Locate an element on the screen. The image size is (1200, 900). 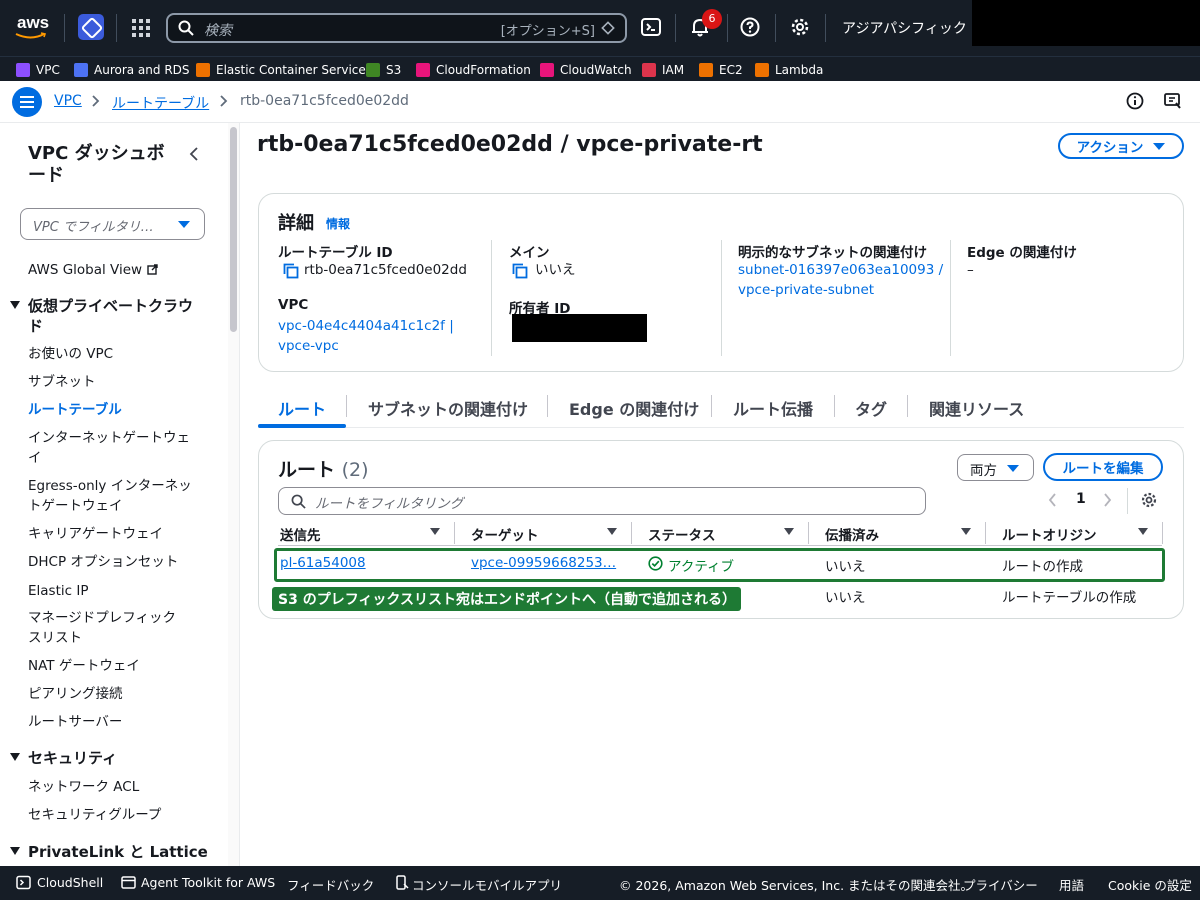
sidebar-item-route-tables: ルートテーブル is located at coordinates (115, 410).